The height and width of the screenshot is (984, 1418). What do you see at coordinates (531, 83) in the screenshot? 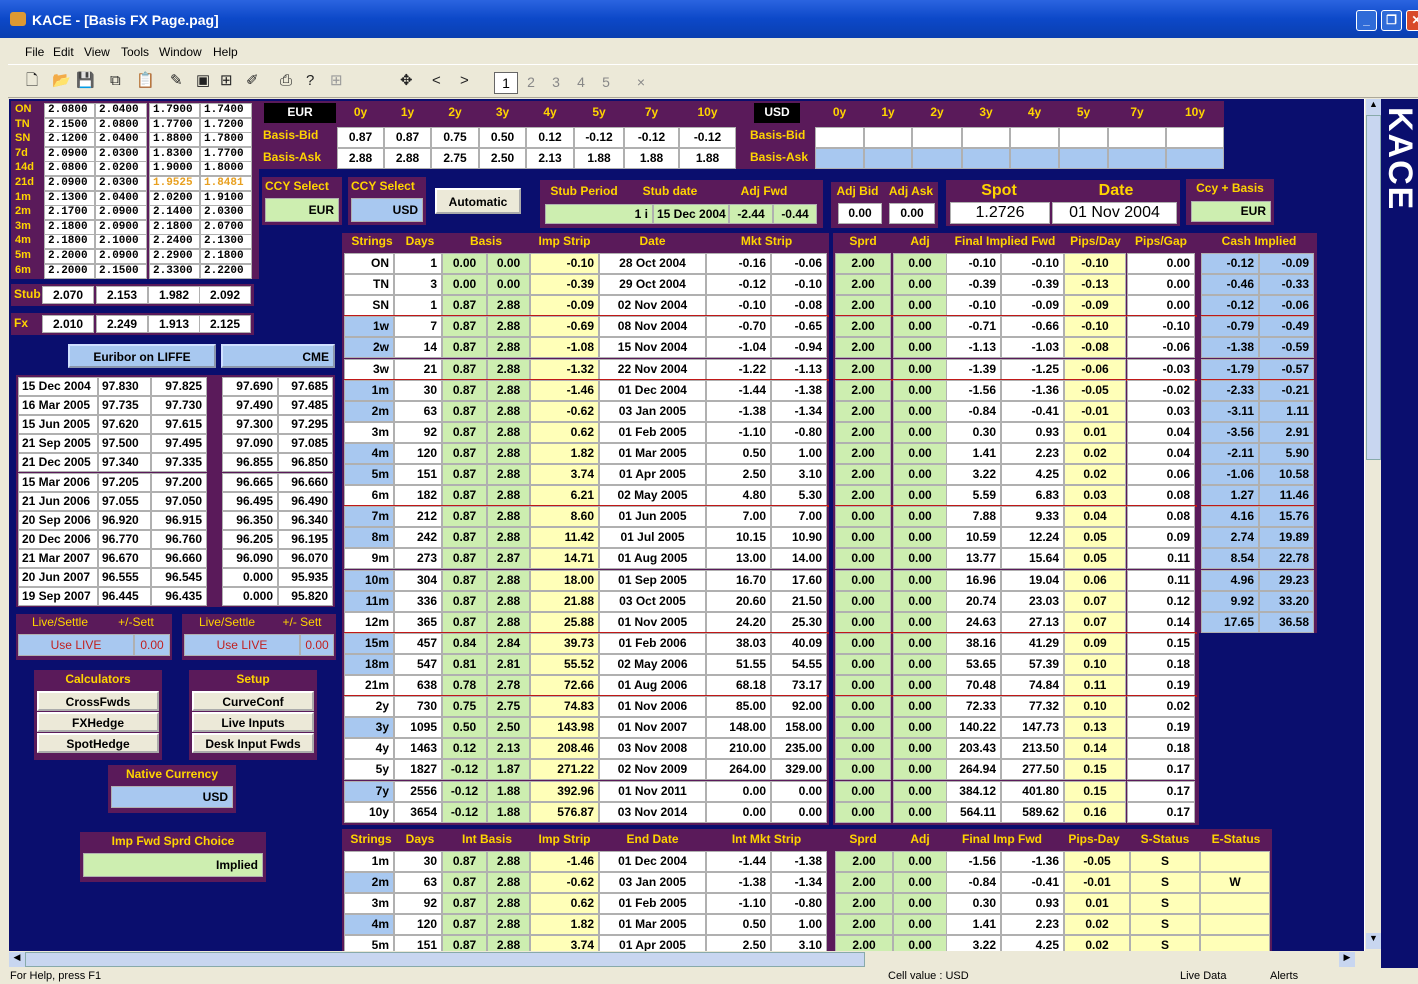
I see `page-2-button: 2` at bounding box center [531, 83].